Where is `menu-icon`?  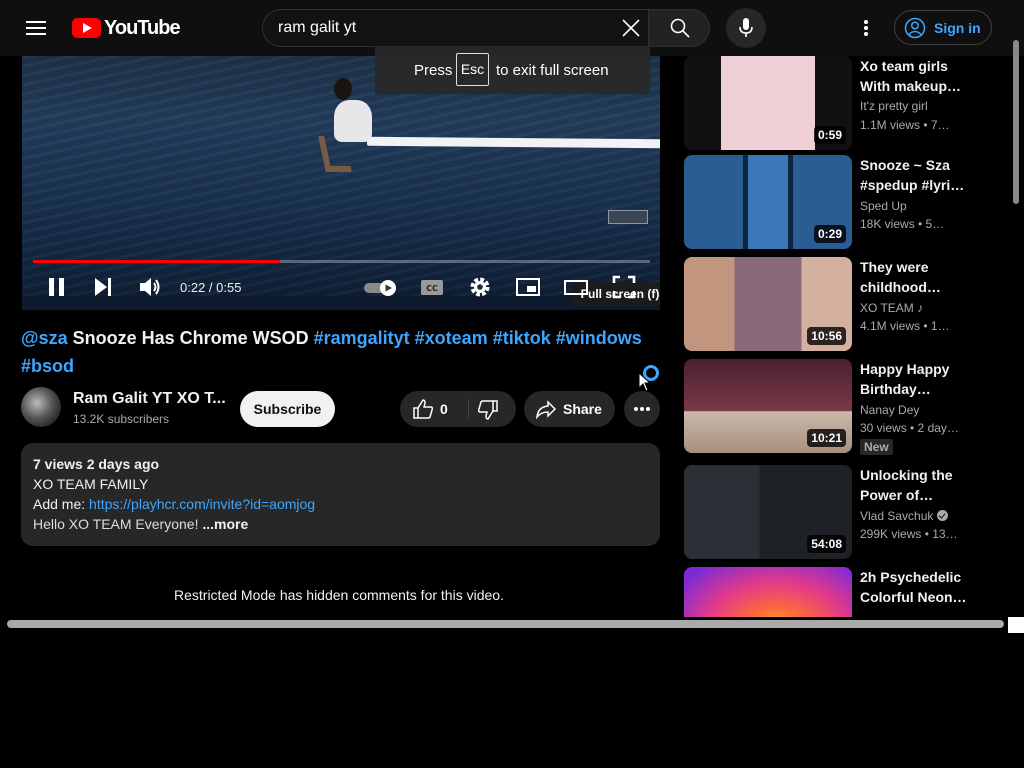 menu-icon is located at coordinates (36, 28).